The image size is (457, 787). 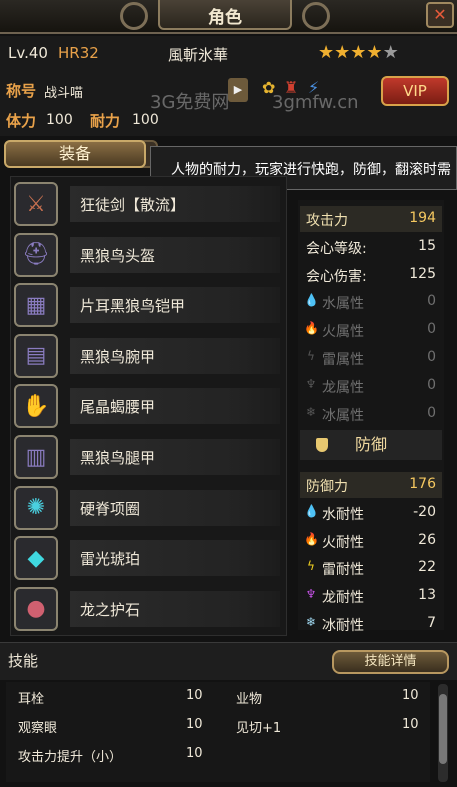 I want to click on crossed-tools-icon: ✕, so click(x=440, y=14).